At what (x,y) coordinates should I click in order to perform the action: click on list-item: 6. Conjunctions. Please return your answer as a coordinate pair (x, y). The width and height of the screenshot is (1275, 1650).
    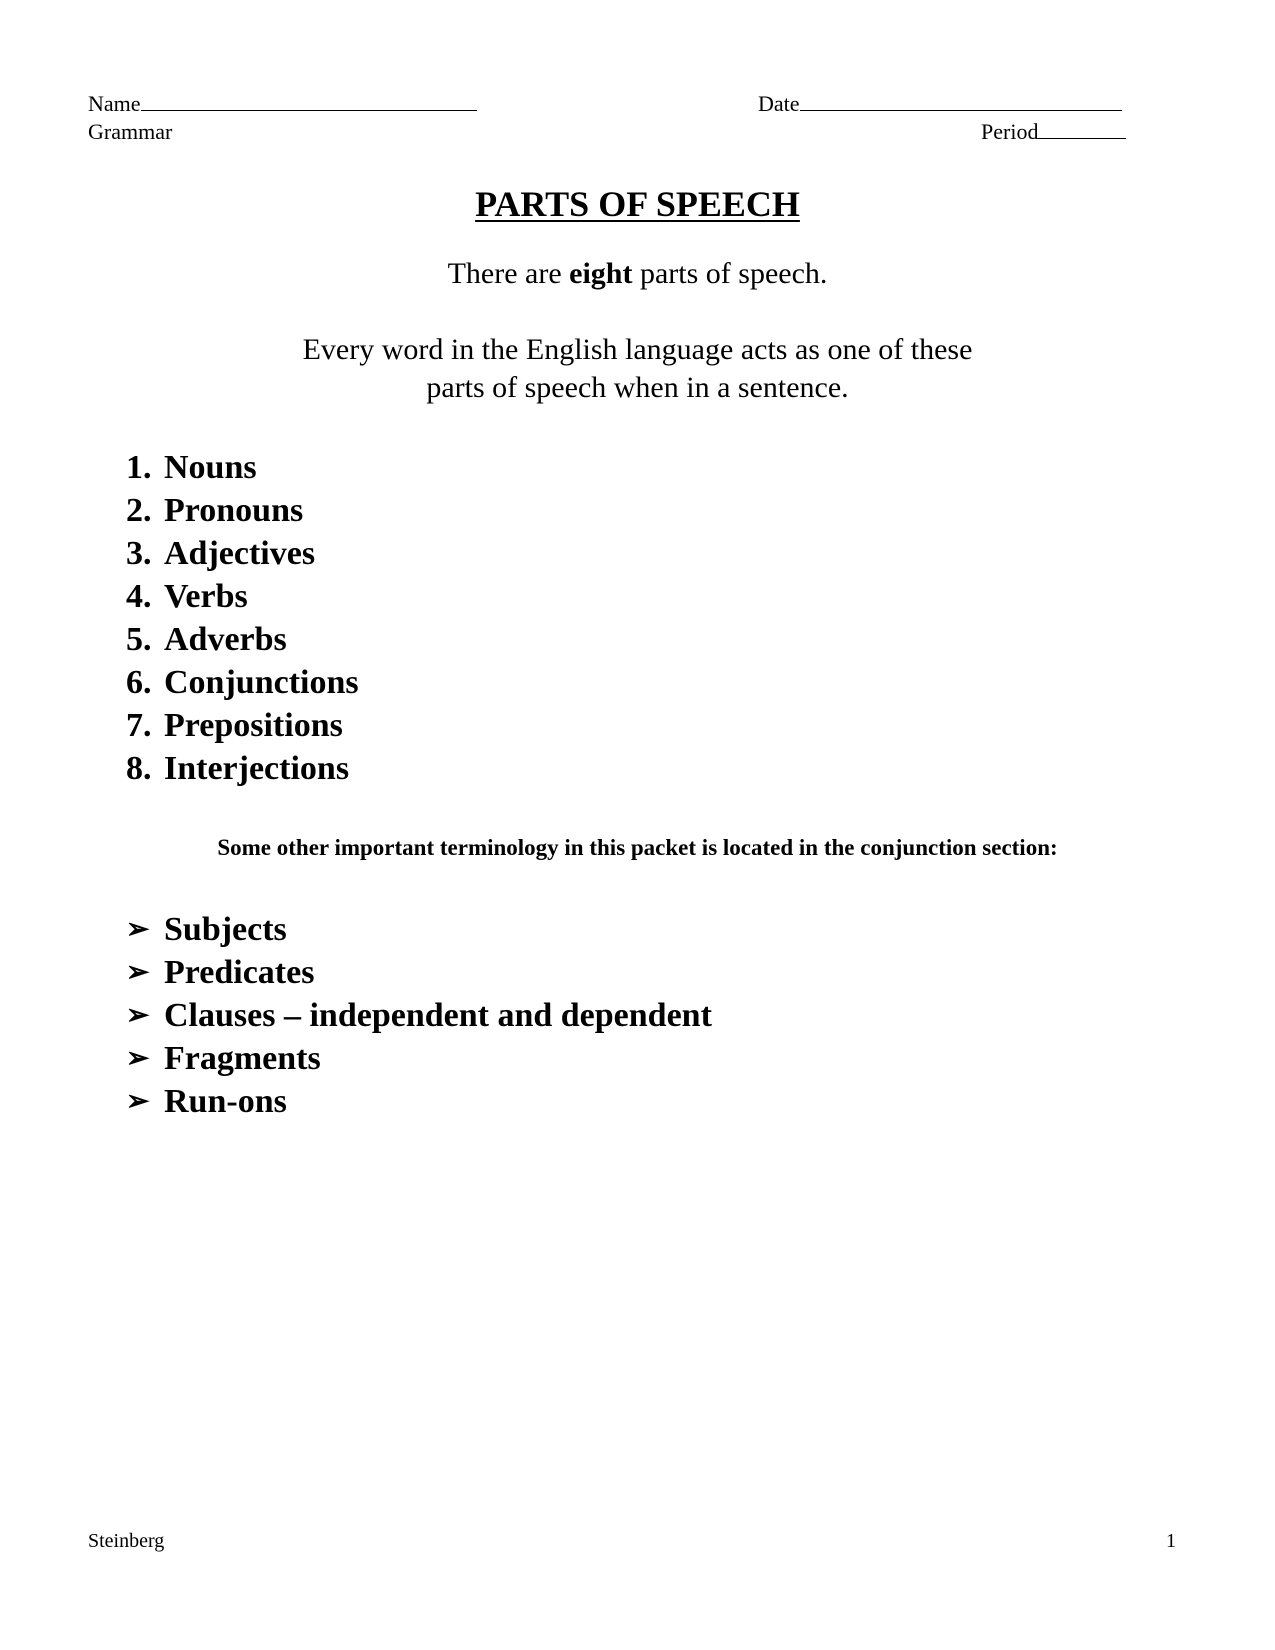
    Looking at the image, I should click on (242, 682).